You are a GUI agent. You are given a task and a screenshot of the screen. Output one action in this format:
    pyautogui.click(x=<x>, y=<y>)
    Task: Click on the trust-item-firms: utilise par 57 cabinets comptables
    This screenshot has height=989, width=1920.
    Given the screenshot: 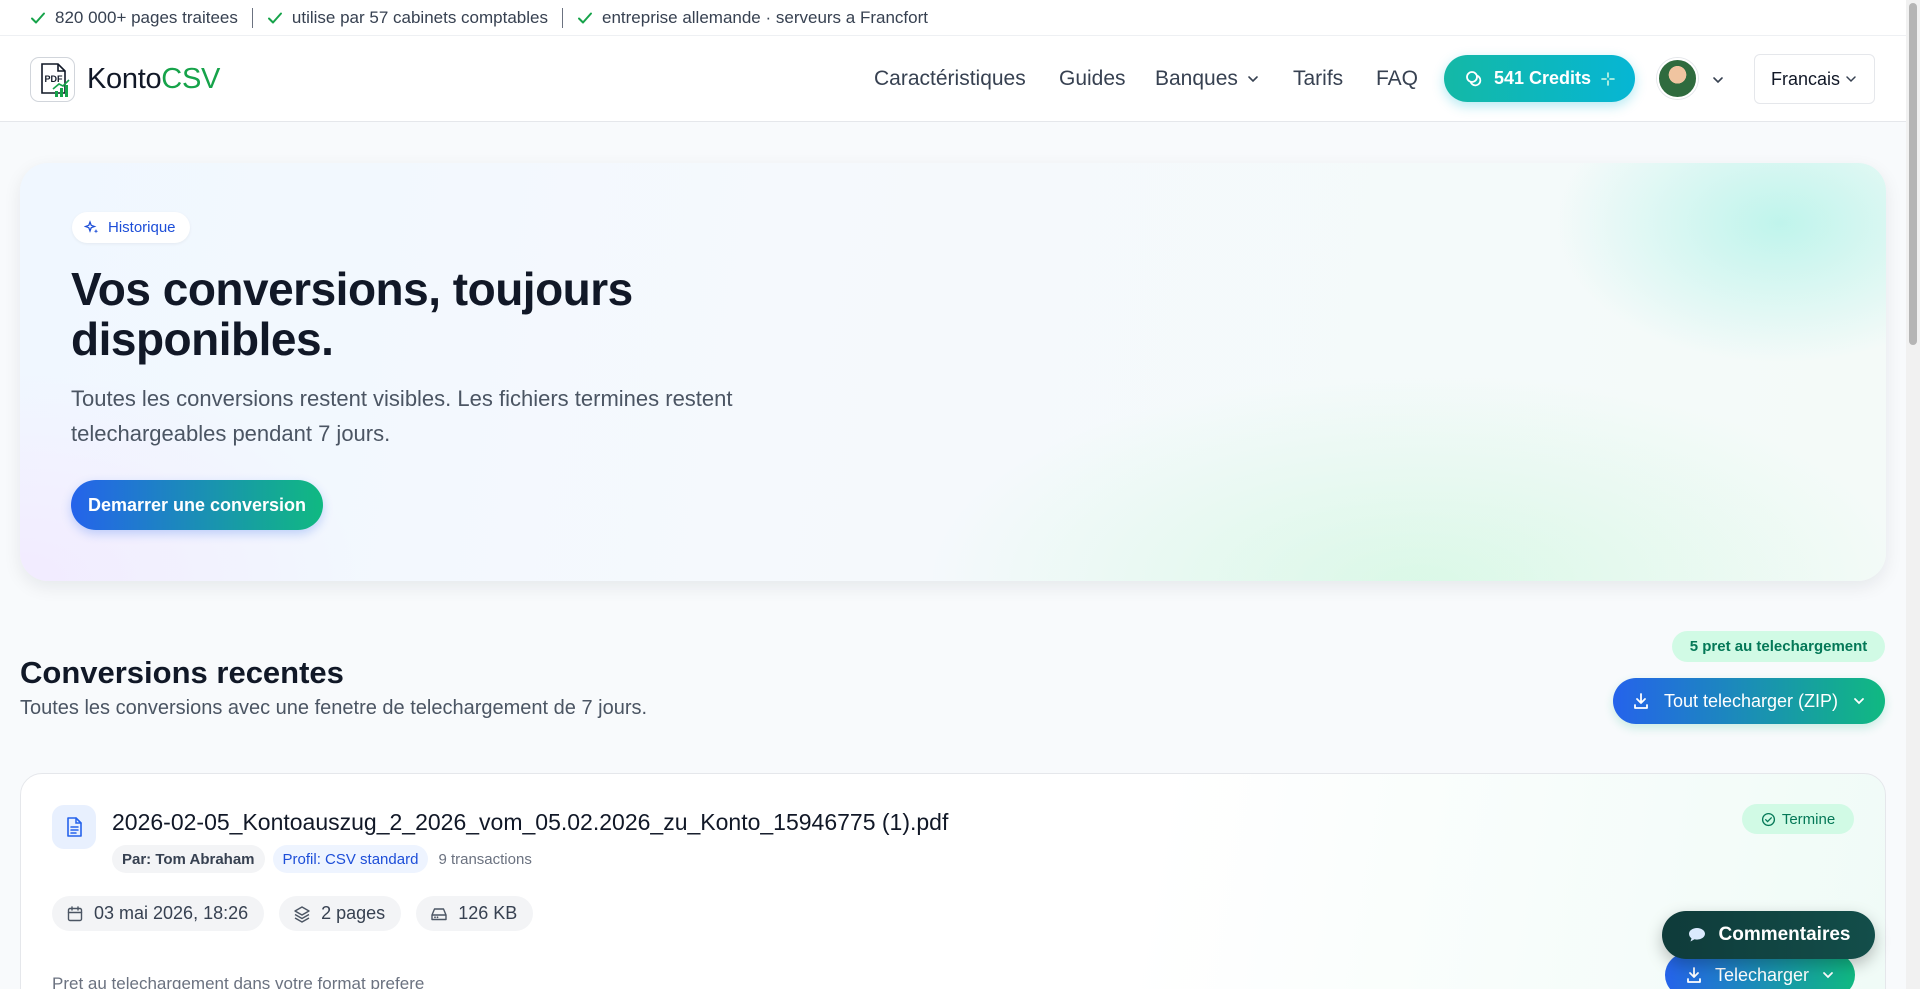 What is the action you would take?
    pyautogui.click(x=407, y=18)
    